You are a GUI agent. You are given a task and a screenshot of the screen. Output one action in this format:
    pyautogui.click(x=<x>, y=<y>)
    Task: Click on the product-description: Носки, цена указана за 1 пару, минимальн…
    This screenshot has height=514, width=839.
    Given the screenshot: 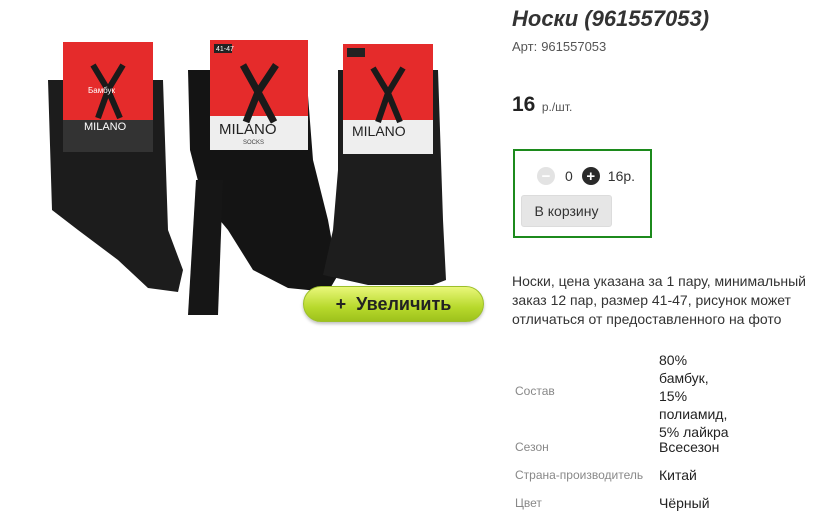 What is the action you would take?
    pyautogui.click(x=659, y=300)
    